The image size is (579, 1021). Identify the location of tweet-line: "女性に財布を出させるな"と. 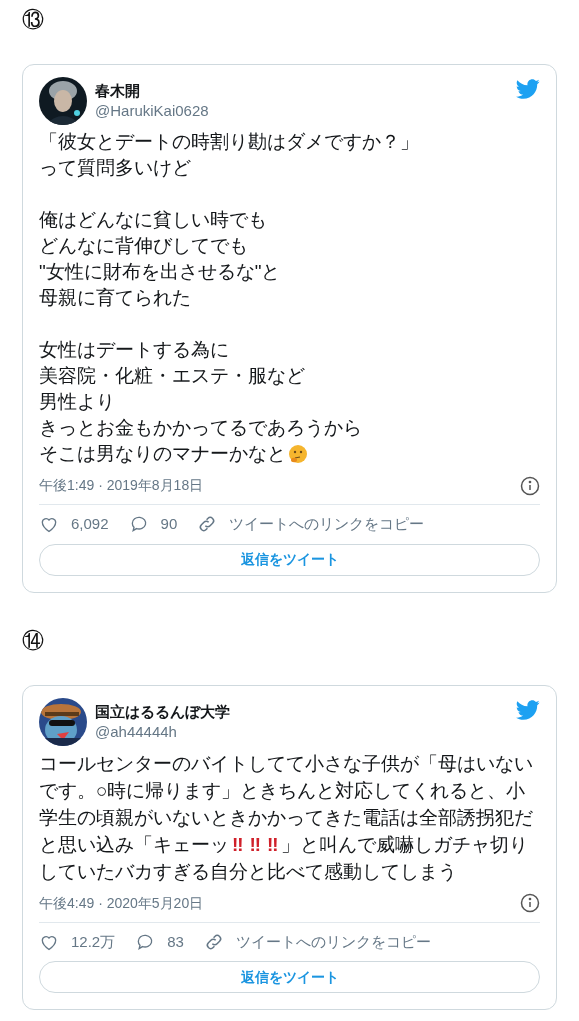
(160, 272).